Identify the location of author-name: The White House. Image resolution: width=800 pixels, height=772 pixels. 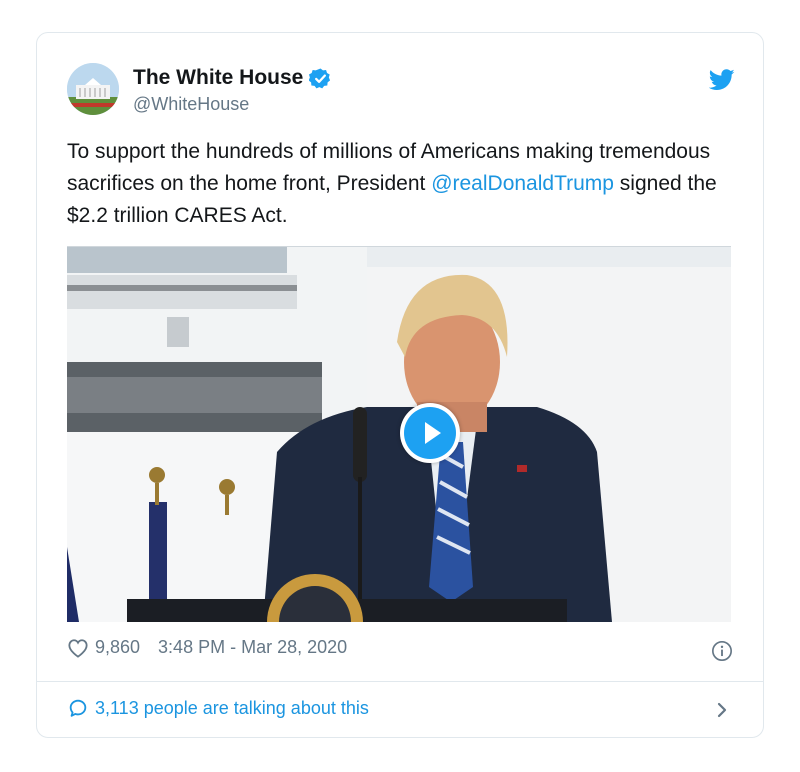
(232, 78).